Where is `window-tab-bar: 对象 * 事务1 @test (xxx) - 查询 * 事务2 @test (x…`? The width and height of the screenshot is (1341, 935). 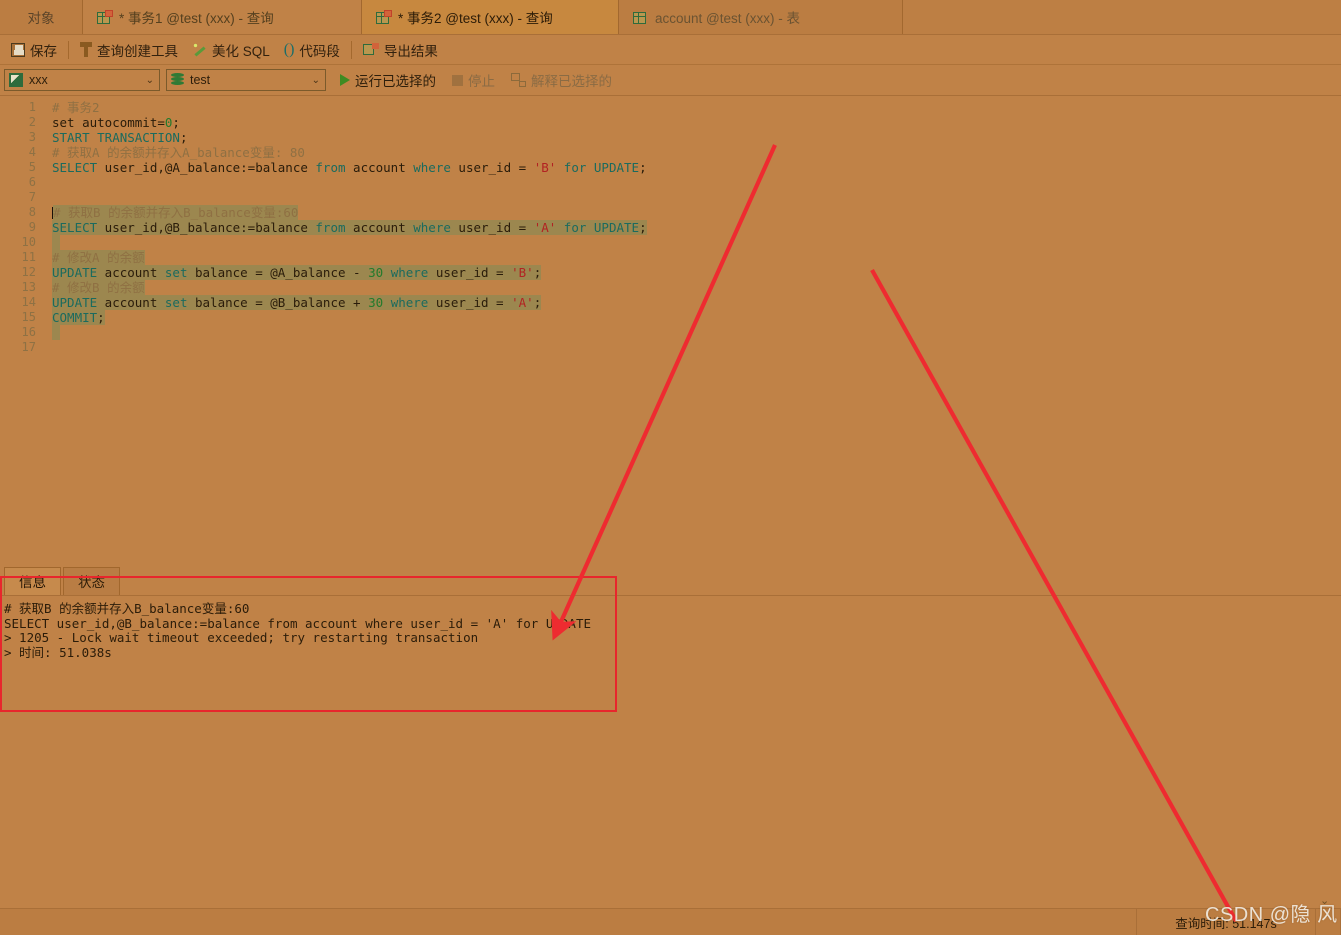 window-tab-bar: 对象 * 事务1 @test (xxx) - 查询 * 事务2 @test (x… is located at coordinates (670, 17).